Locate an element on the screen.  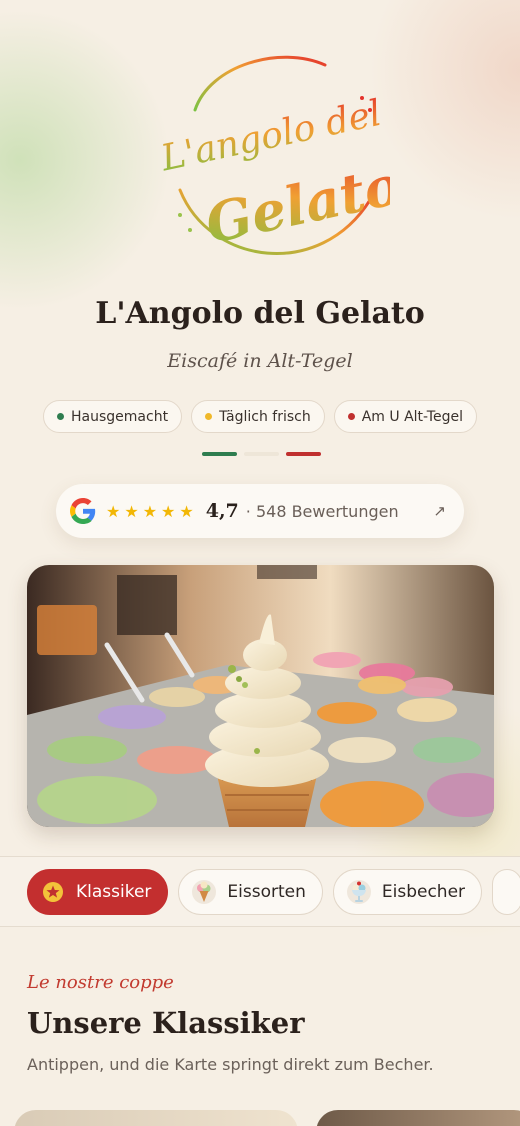
tab-klassiker: Klassiker is located at coordinates (98, 892).